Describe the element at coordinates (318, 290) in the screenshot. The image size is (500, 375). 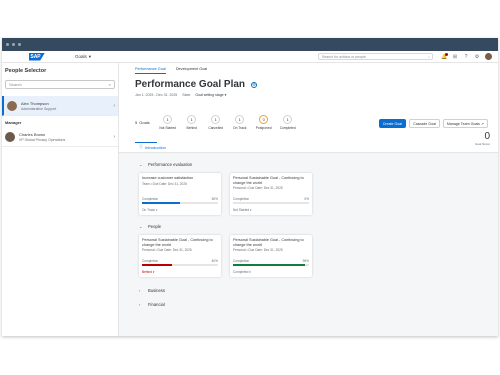
I see `section-business: › Business` at that location.